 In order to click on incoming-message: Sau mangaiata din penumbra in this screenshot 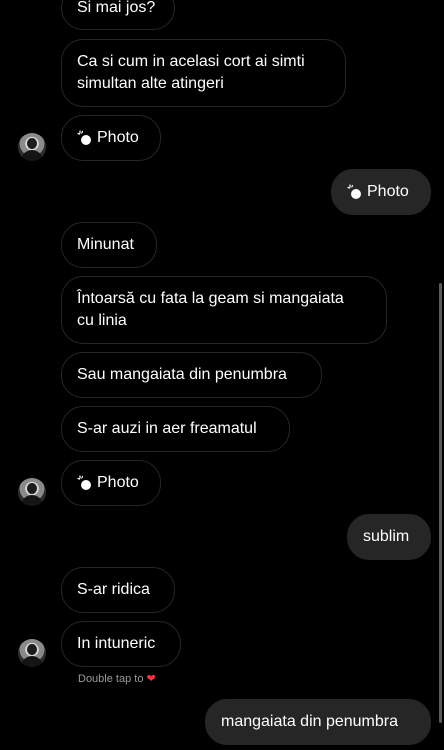, I will do `click(191, 375)`.